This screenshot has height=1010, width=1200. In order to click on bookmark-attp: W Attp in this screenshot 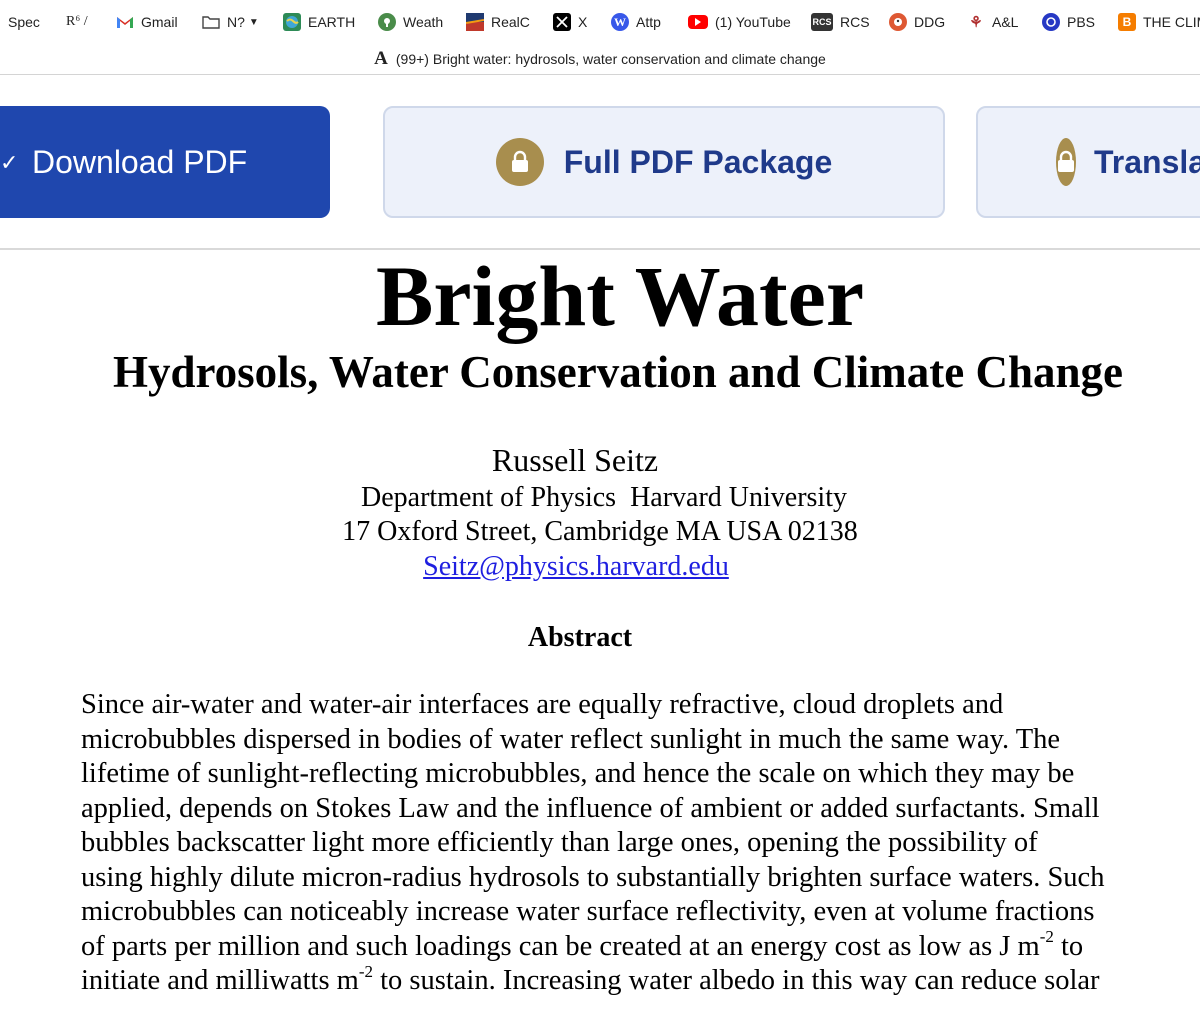, I will do `click(636, 22)`.